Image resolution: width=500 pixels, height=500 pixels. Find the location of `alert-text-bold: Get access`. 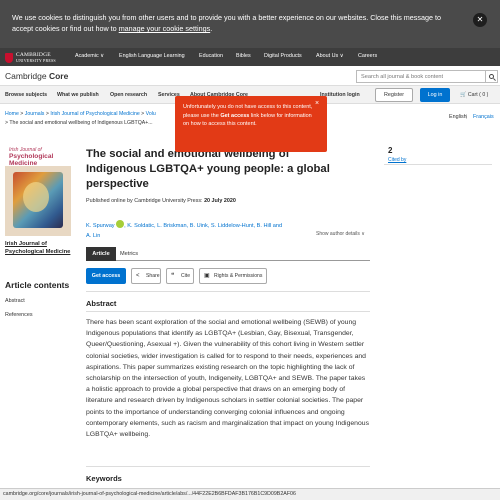

alert-text-bold: Get access is located at coordinates (235, 115).